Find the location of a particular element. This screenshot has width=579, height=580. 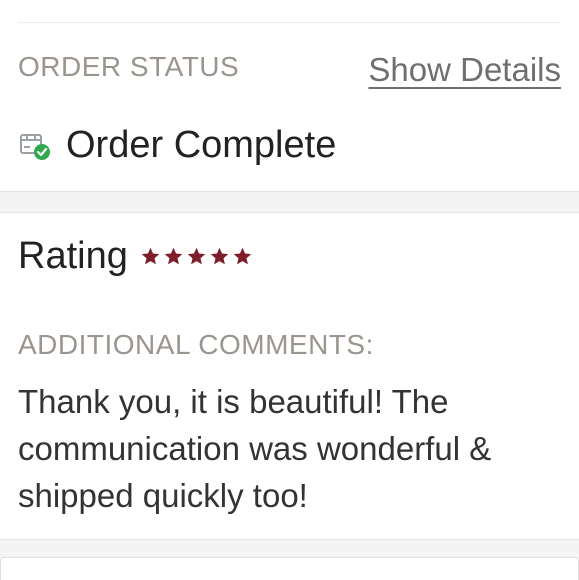

order-status-label: ORDER STATUS is located at coordinates (129, 66).